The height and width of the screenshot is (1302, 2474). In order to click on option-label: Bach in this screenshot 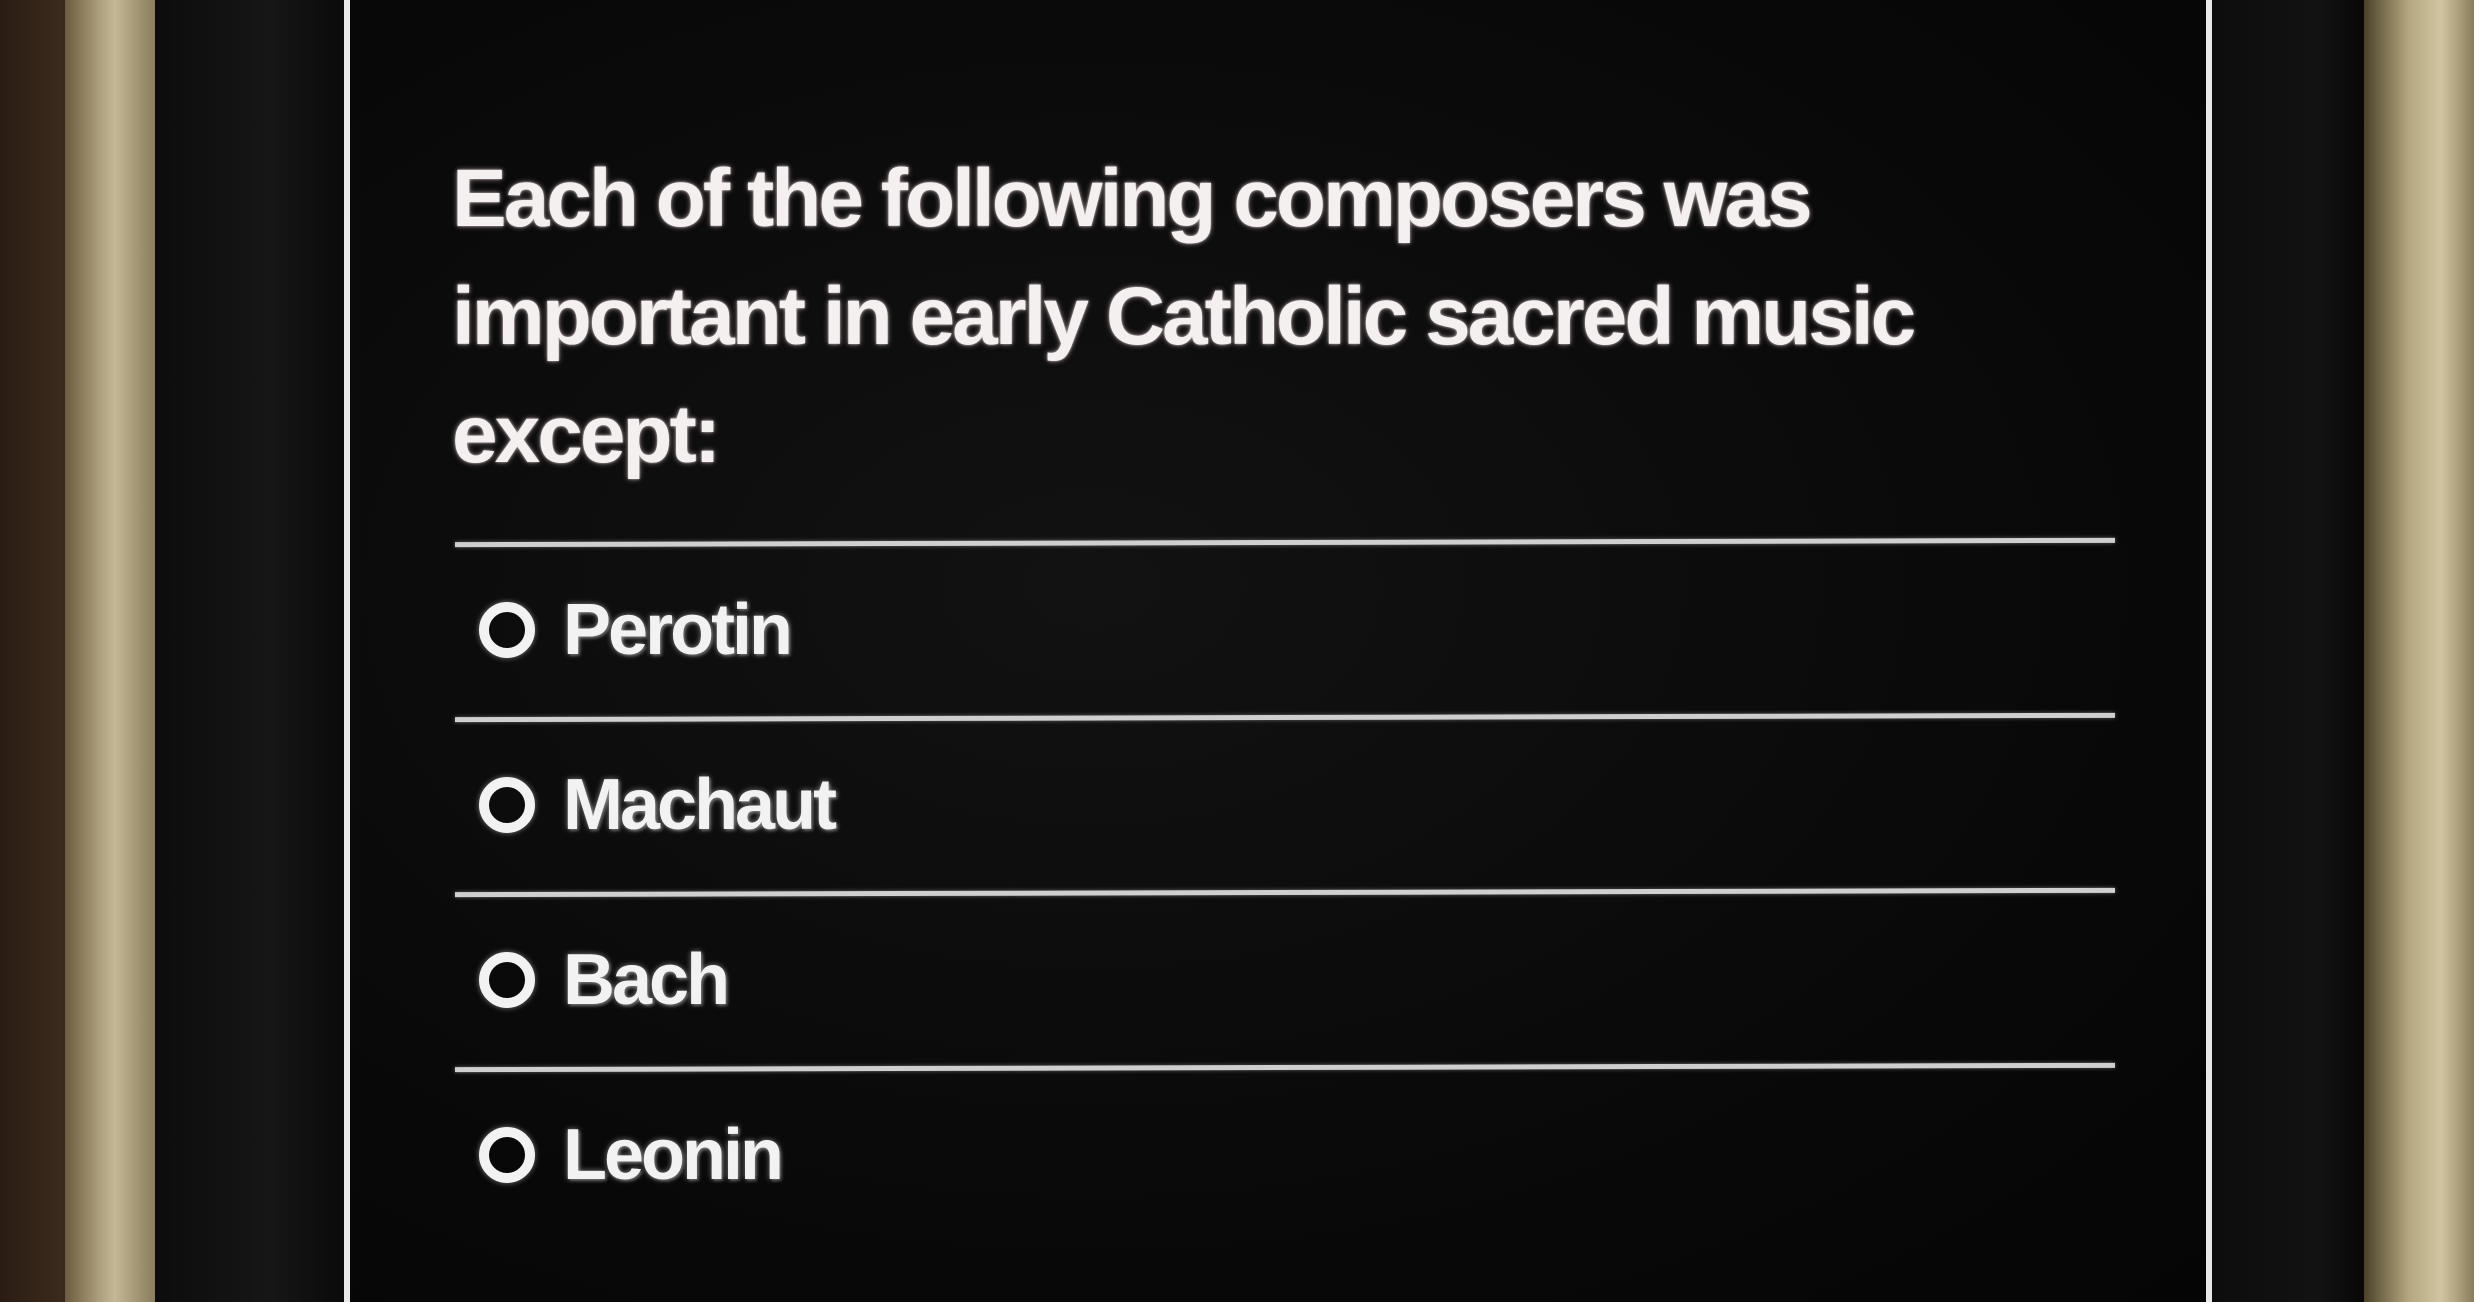, I will do `click(646, 980)`.